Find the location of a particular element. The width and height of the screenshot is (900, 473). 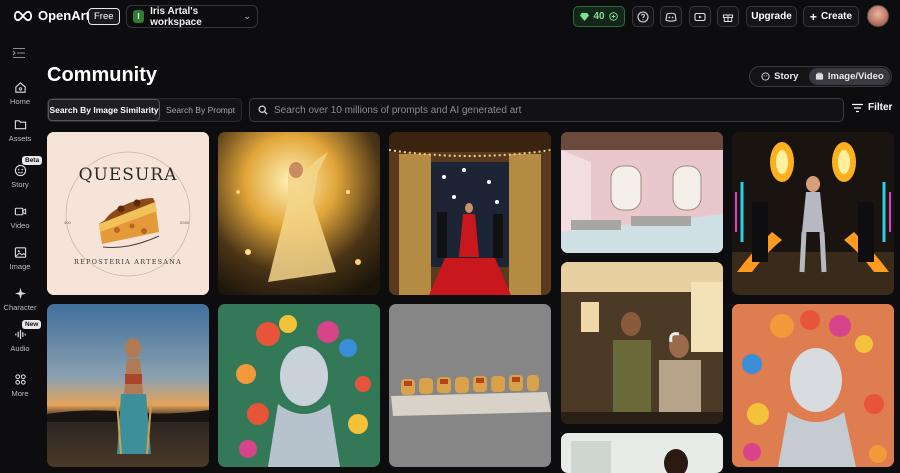

audio-icon is located at coordinates (20, 334).